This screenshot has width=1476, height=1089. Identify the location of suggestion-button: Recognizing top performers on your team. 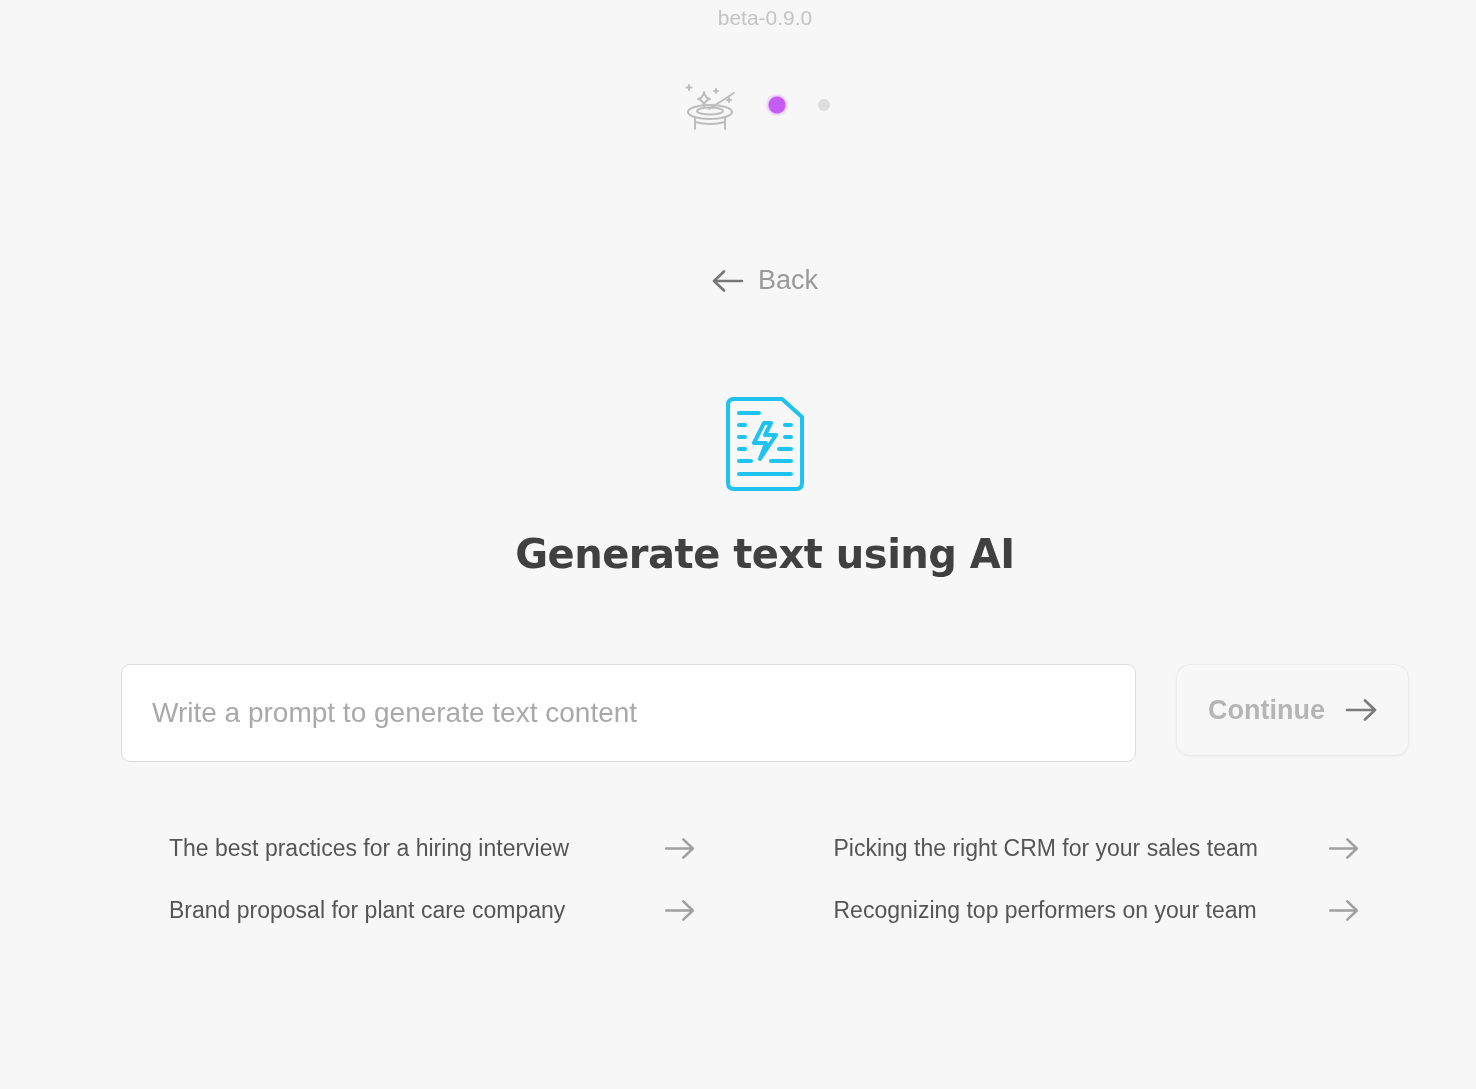
(1096, 910).